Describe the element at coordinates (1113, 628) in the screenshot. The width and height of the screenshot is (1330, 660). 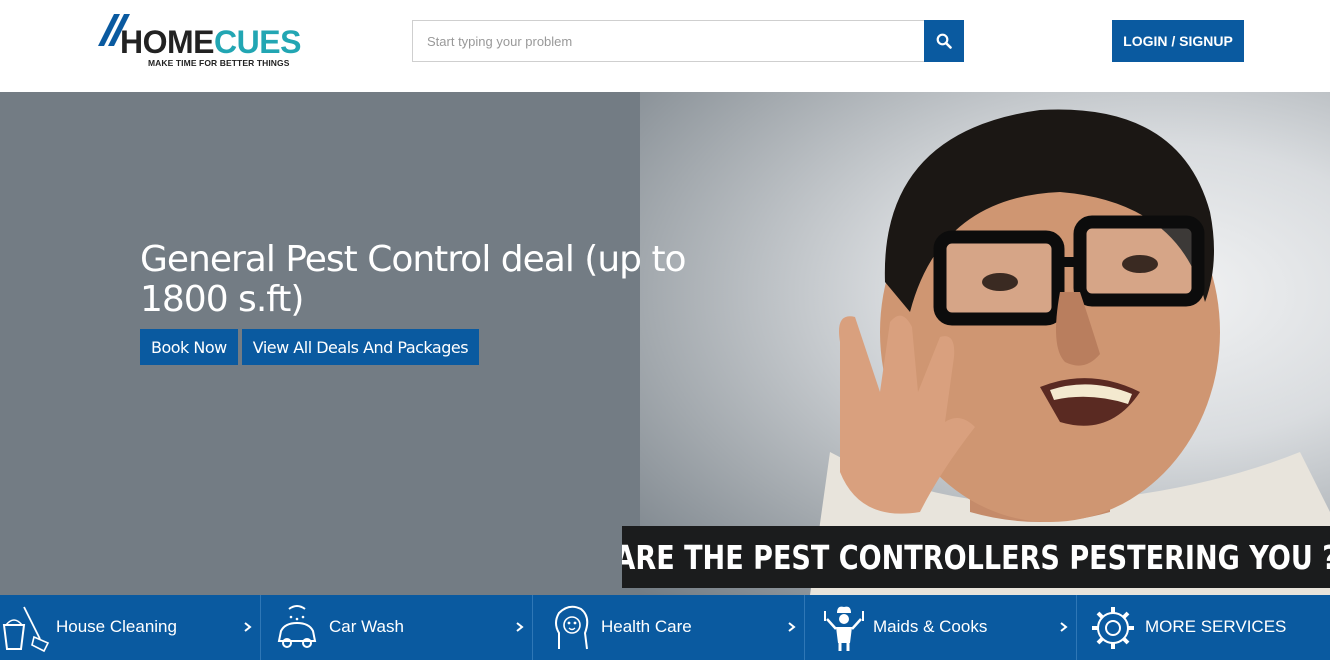
I see `gear-icon` at that location.